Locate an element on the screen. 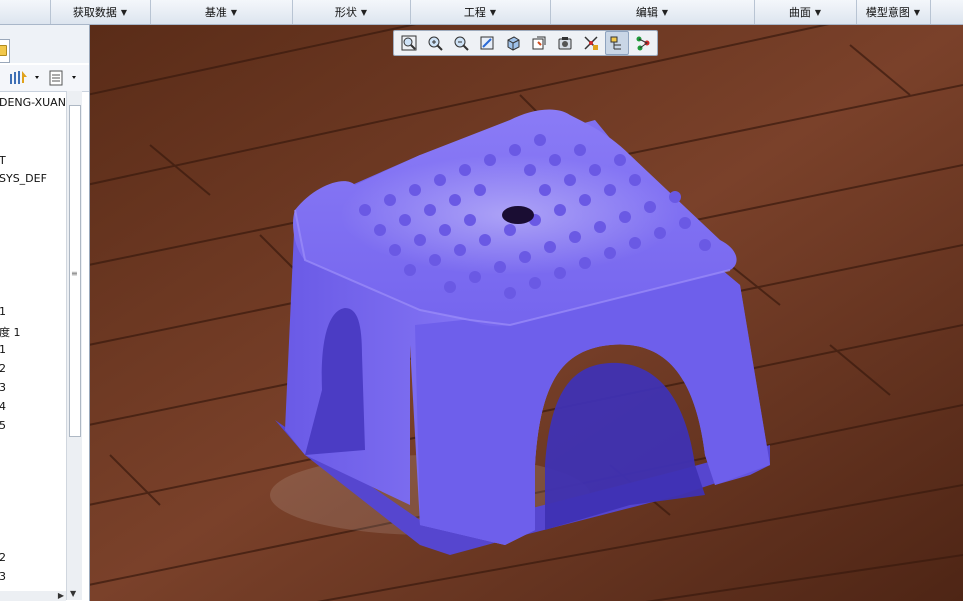 This screenshot has height=601, width=963. annotation-display-button is located at coordinates (643, 43).